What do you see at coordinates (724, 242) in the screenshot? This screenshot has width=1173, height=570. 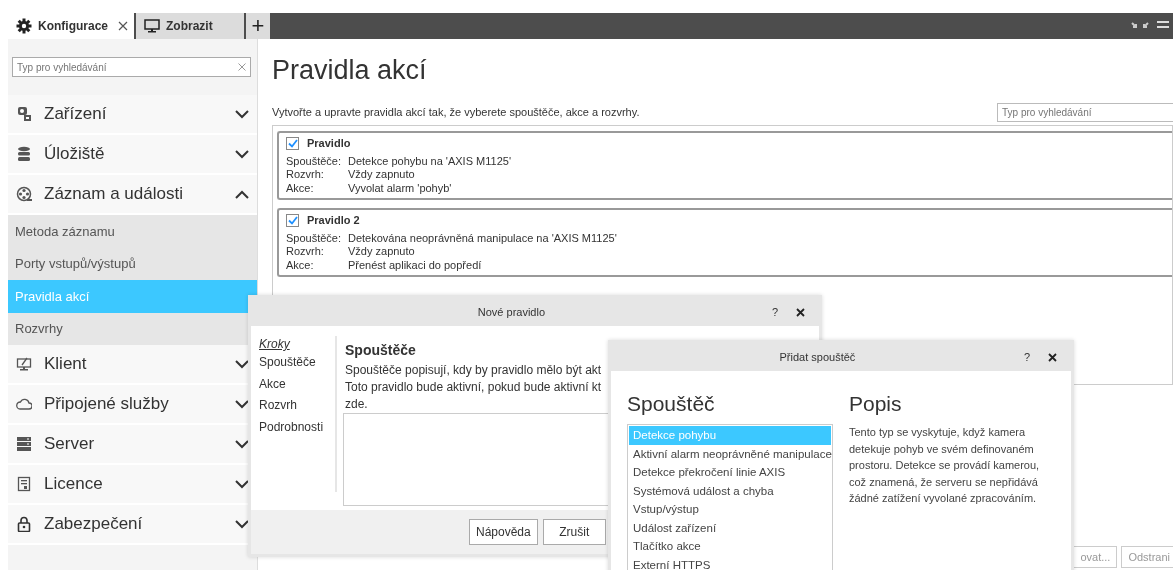 I see `rule-card: Pravidlo 2 Spouštěče: Detekována neoprávněná manipulace na 'AXIS M1125' Rozvrh: Vždy zapnuto Akce: Přenést aplikaci do popředí` at bounding box center [724, 242].